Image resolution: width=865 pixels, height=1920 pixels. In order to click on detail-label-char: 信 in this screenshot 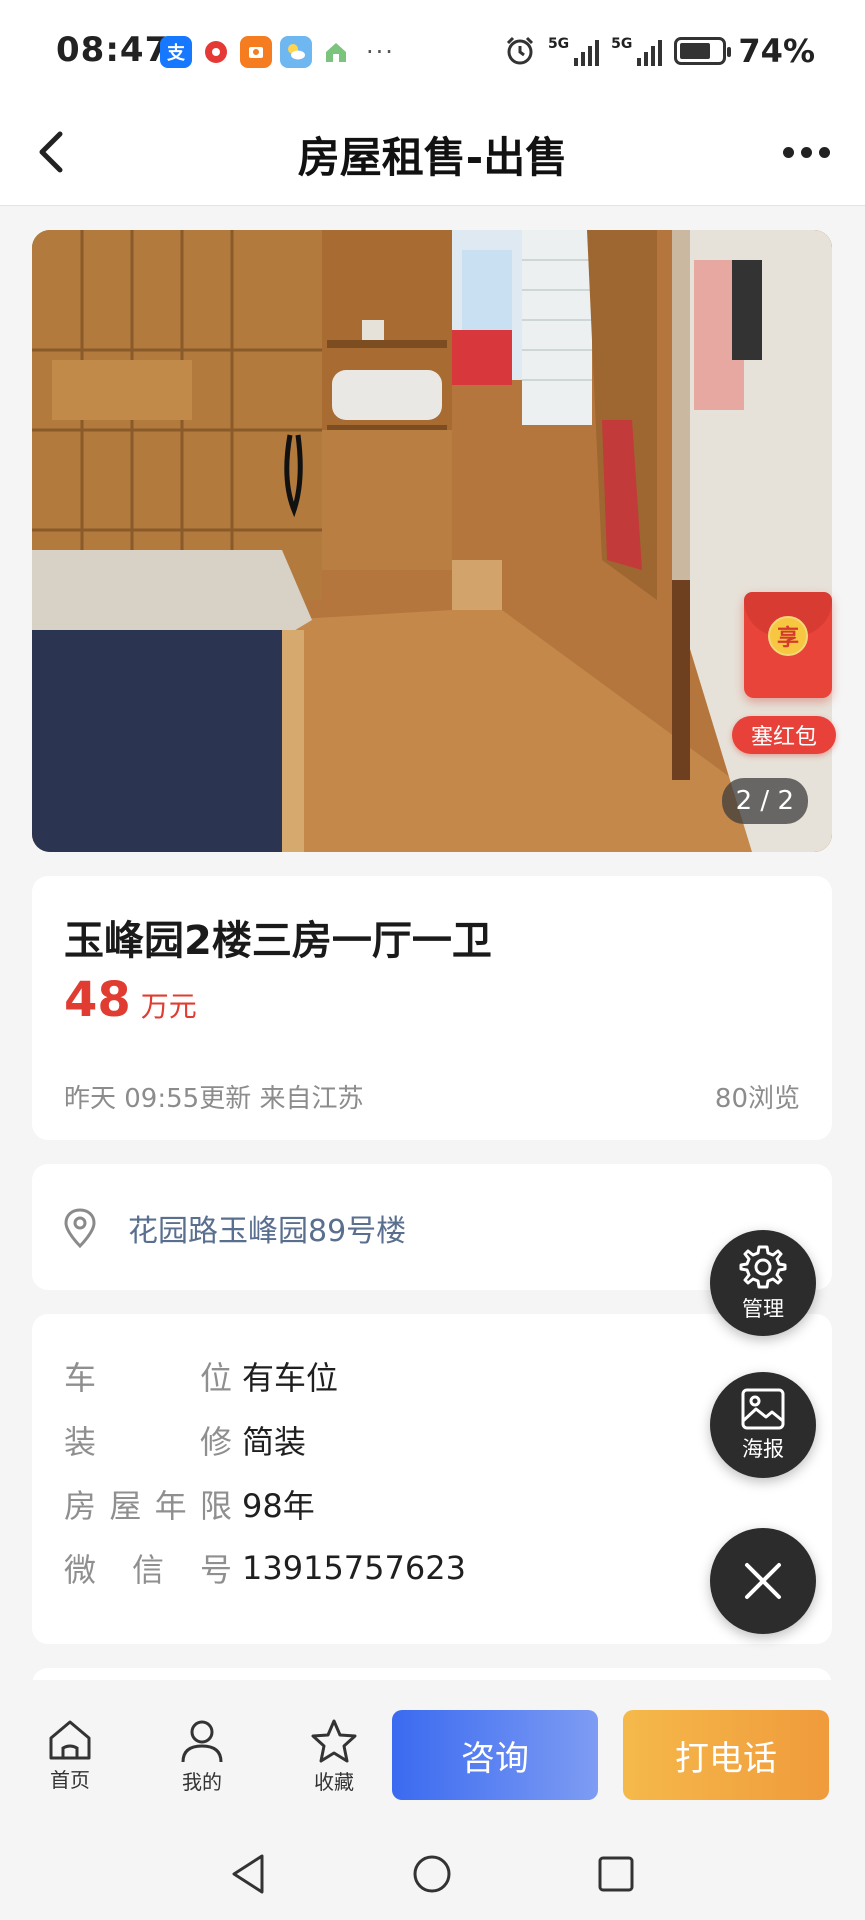, I will do `click(147, 1570)`.